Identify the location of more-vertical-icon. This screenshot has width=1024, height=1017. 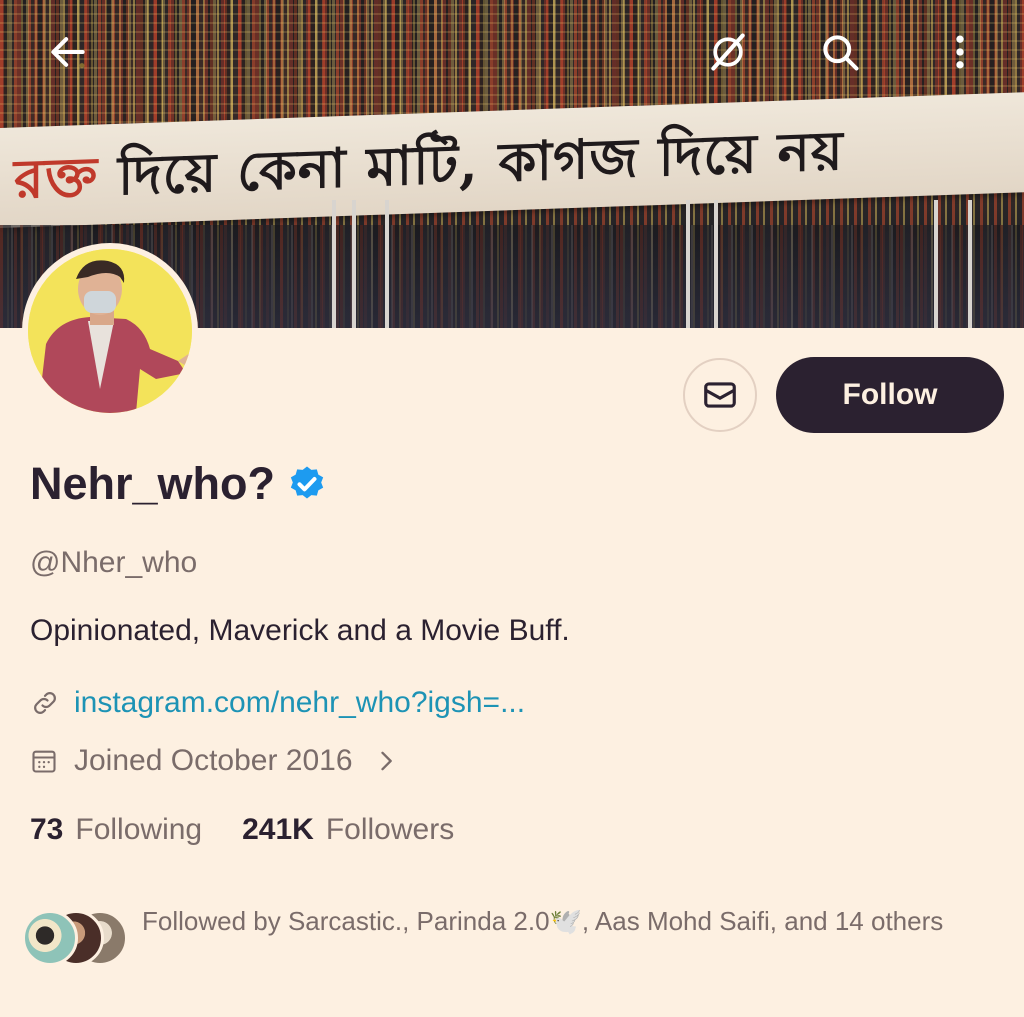
(960, 52).